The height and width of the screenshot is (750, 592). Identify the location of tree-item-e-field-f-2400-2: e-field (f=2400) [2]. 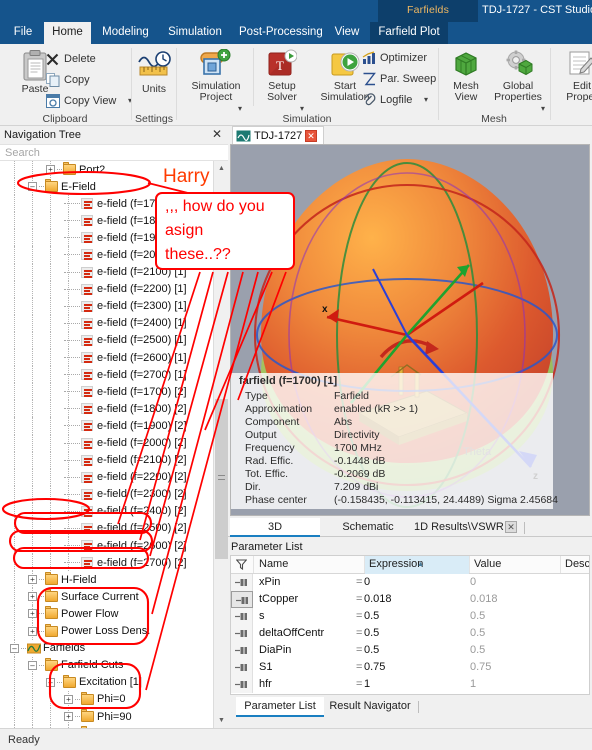
(106, 511).